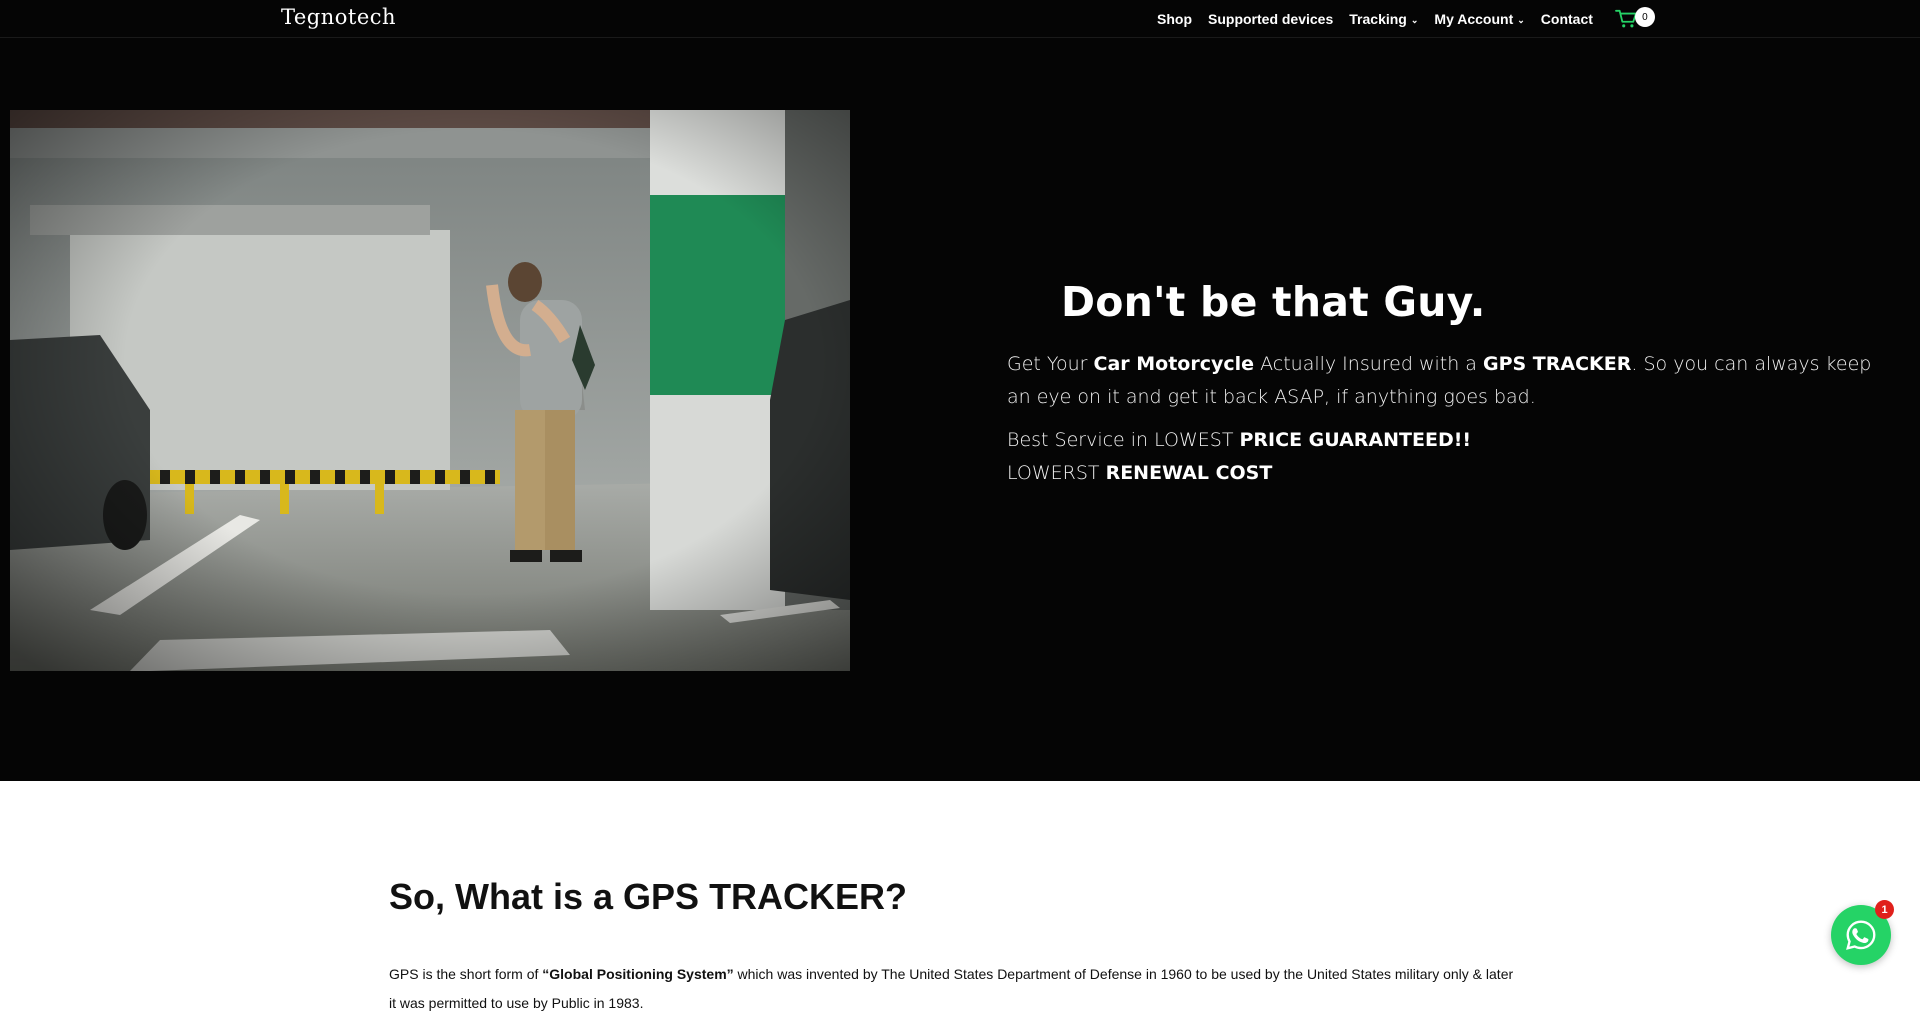 This screenshot has height=1018, width=1920. Describe the element at coordinates (1378, 19) in the screenshot. I see `nav-tracking-label: Tracking` at that location.